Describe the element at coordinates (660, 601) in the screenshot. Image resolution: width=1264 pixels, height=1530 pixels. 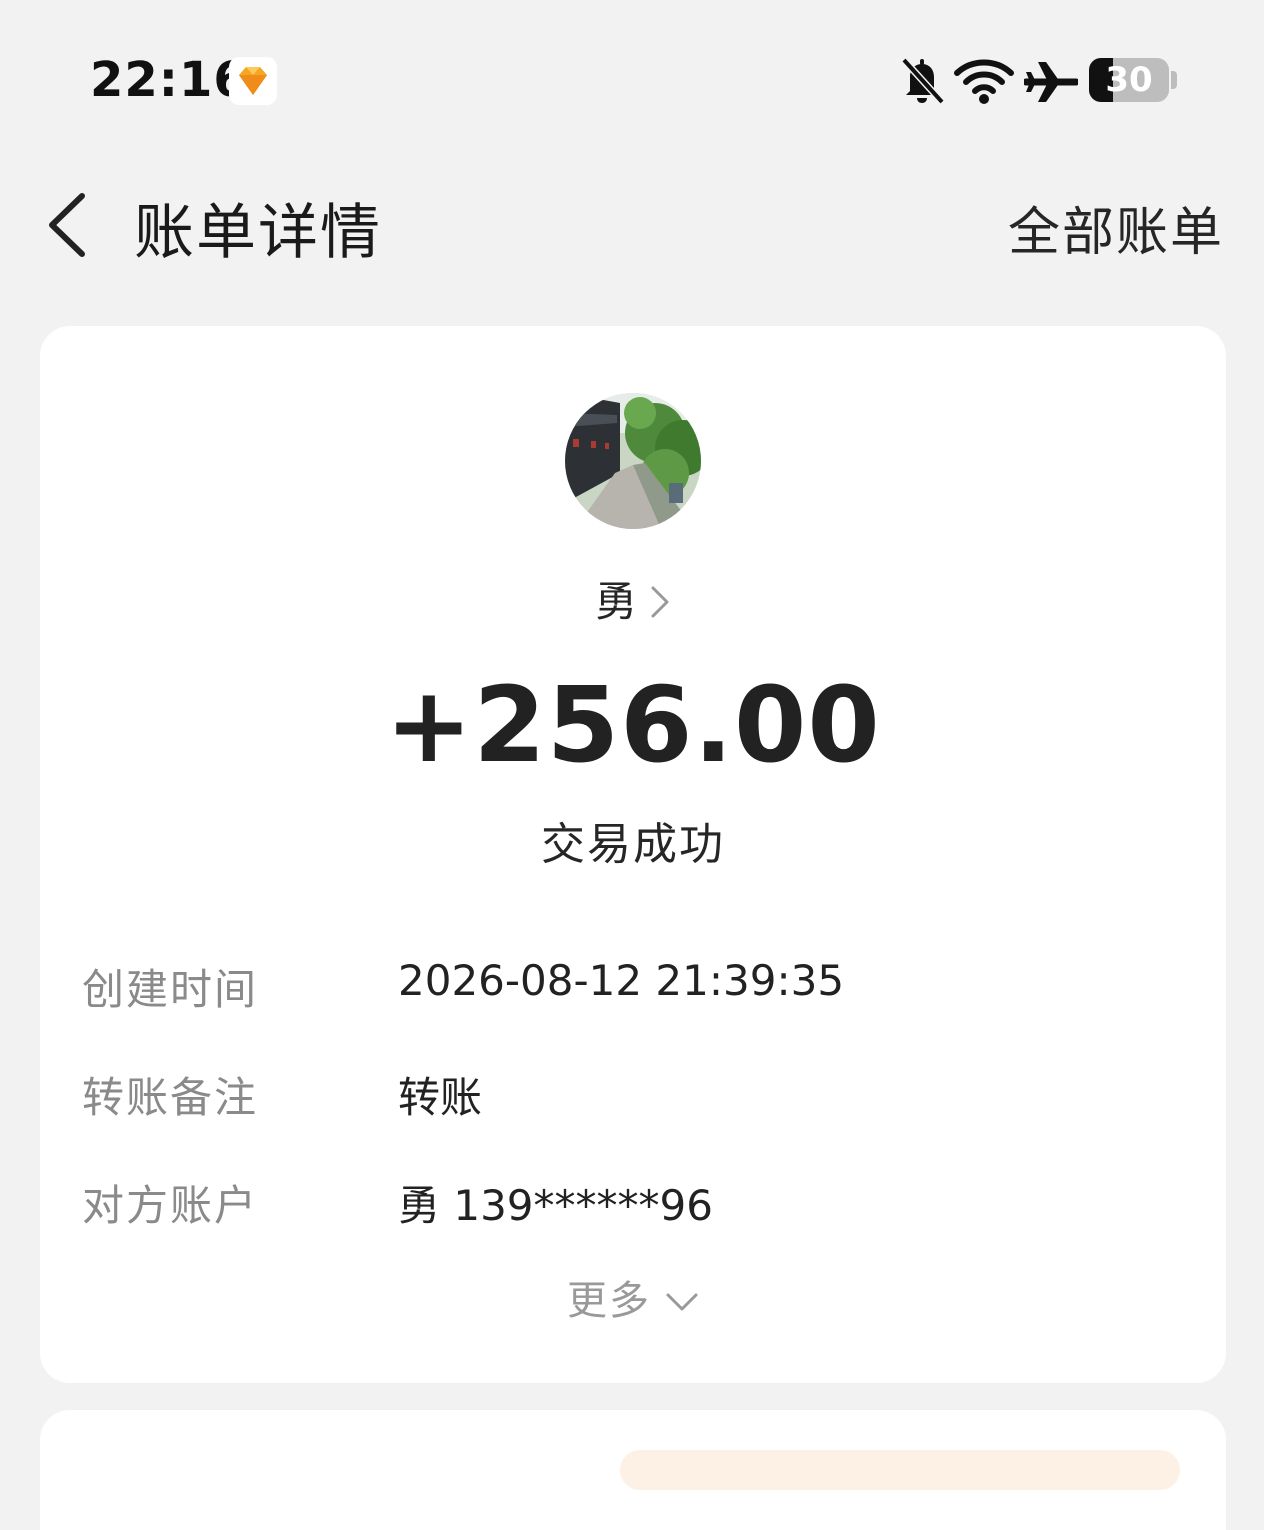
I see `chevron-right-icon` at that location.